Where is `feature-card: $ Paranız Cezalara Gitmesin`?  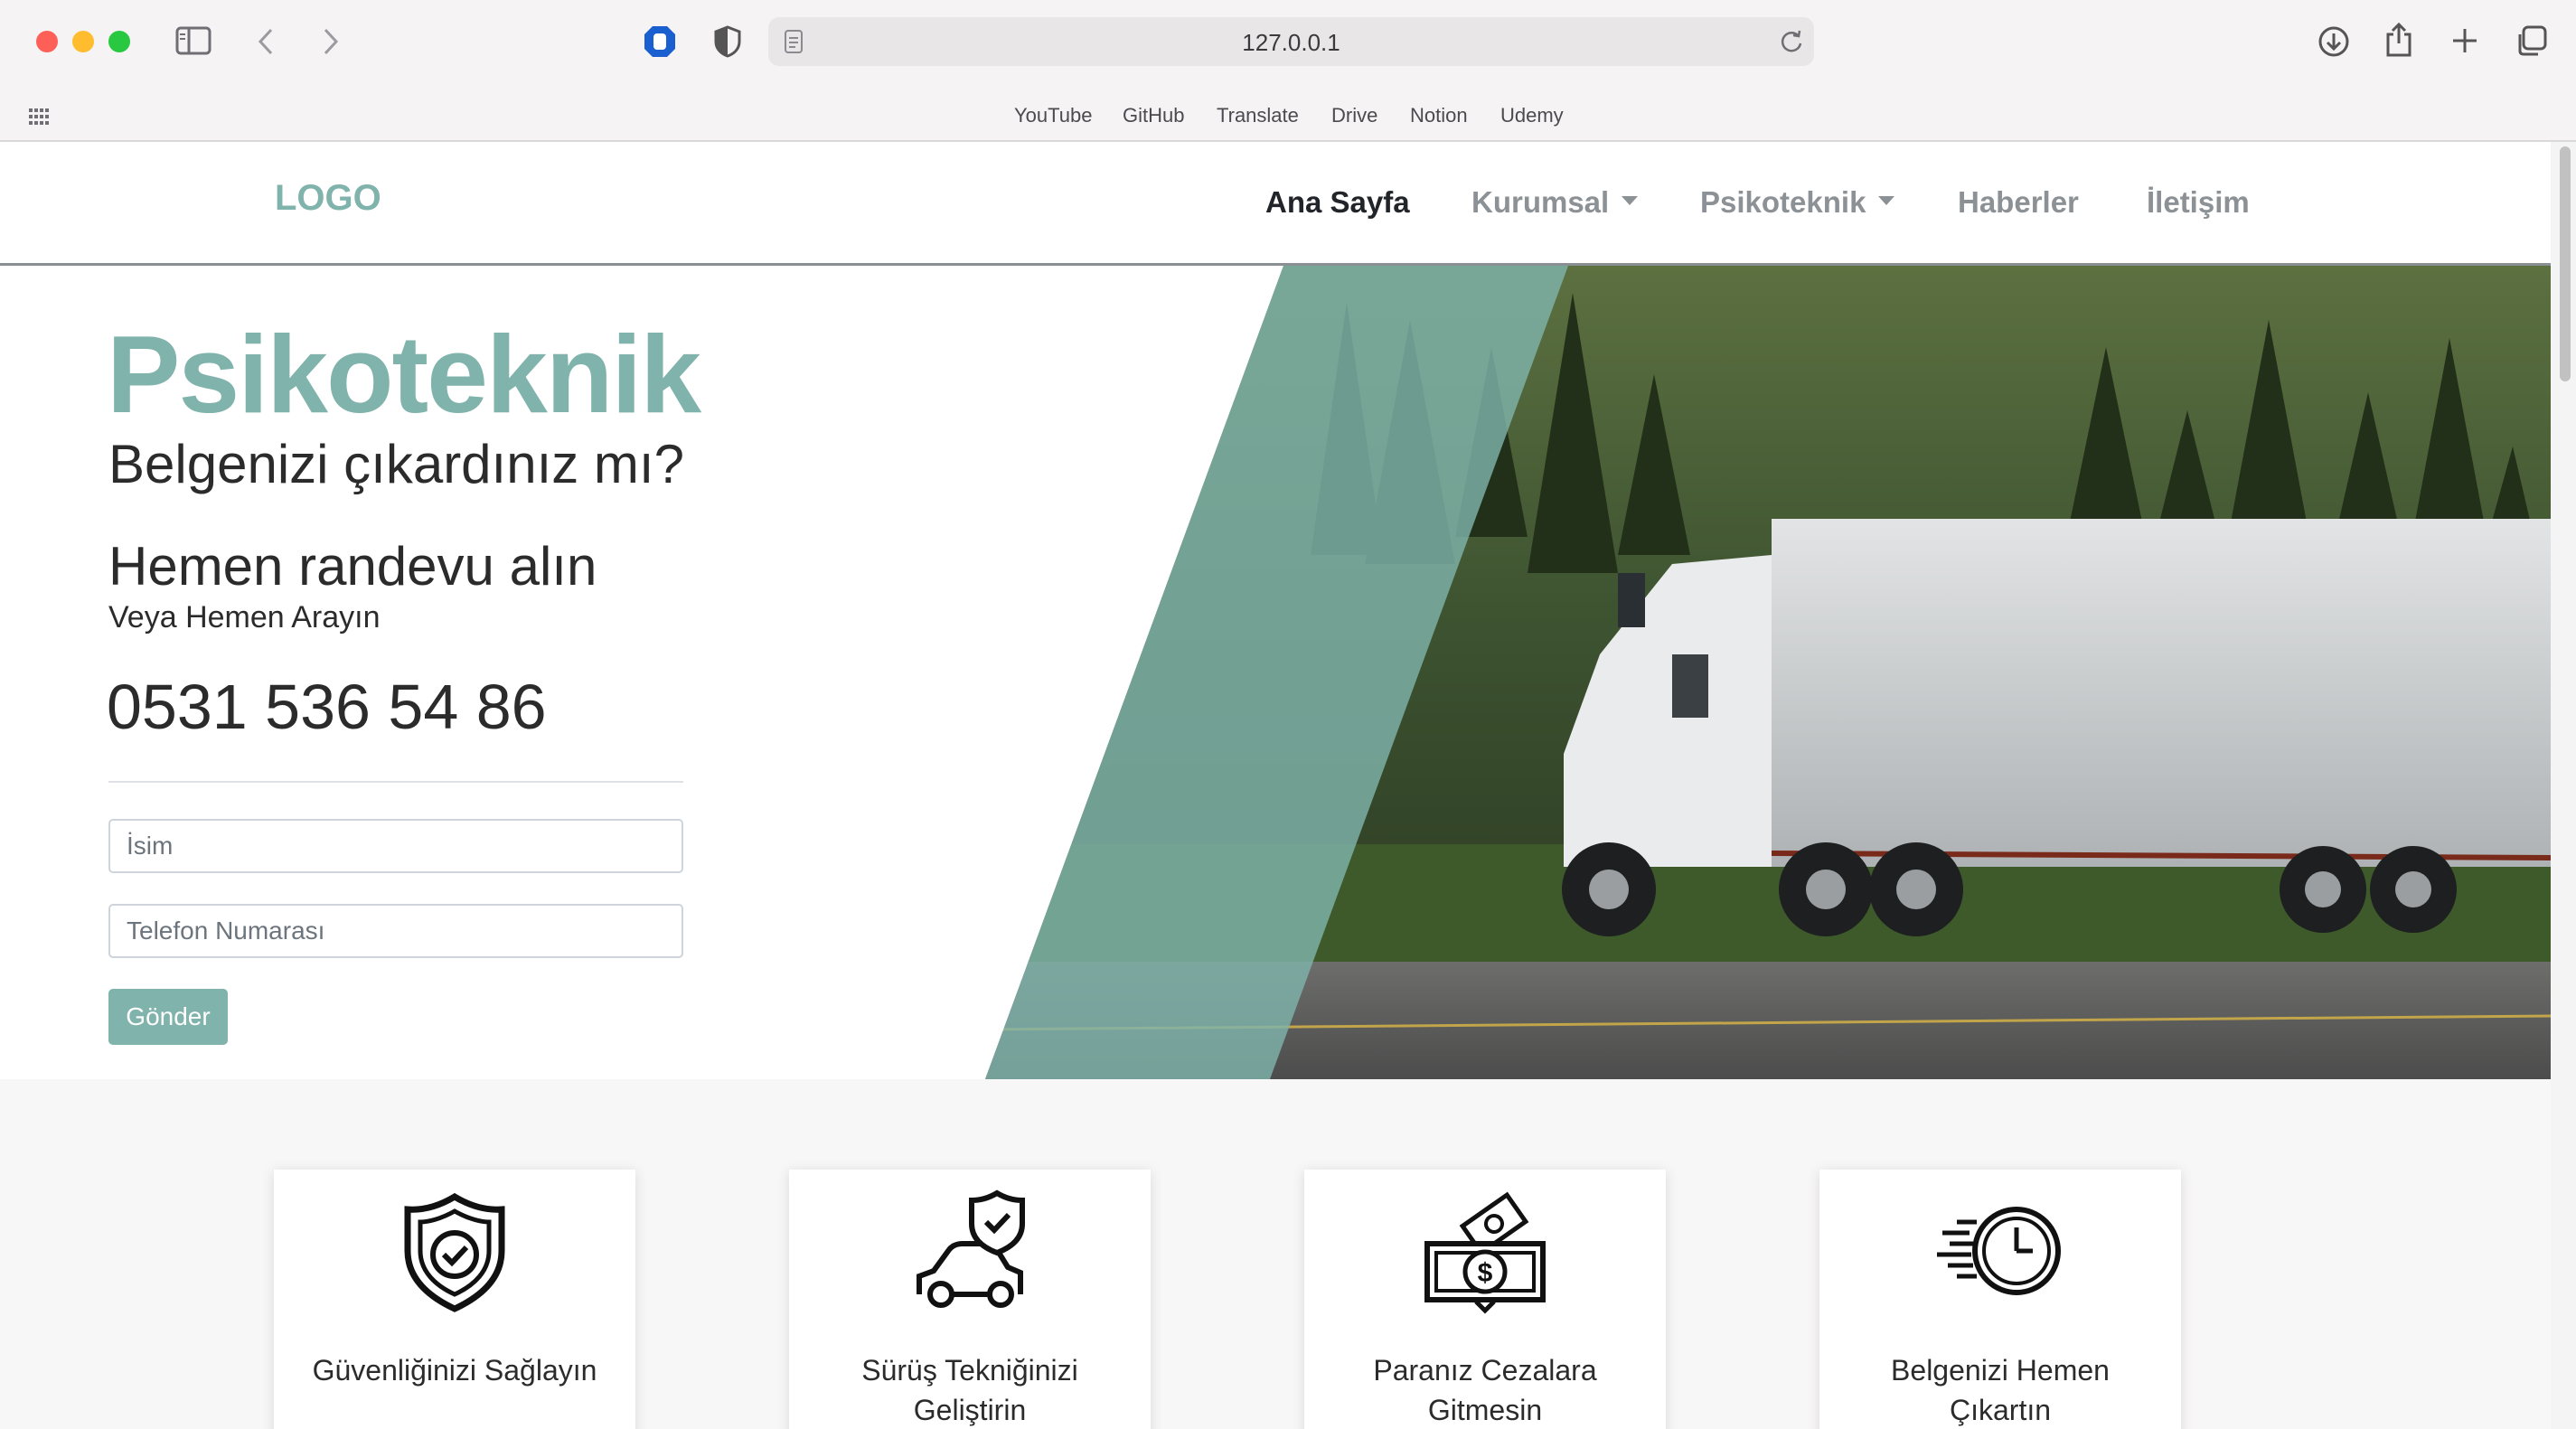 feature-card: $ Paranız Cezalara Gitmesin is located at coordinates (1485, 1299).